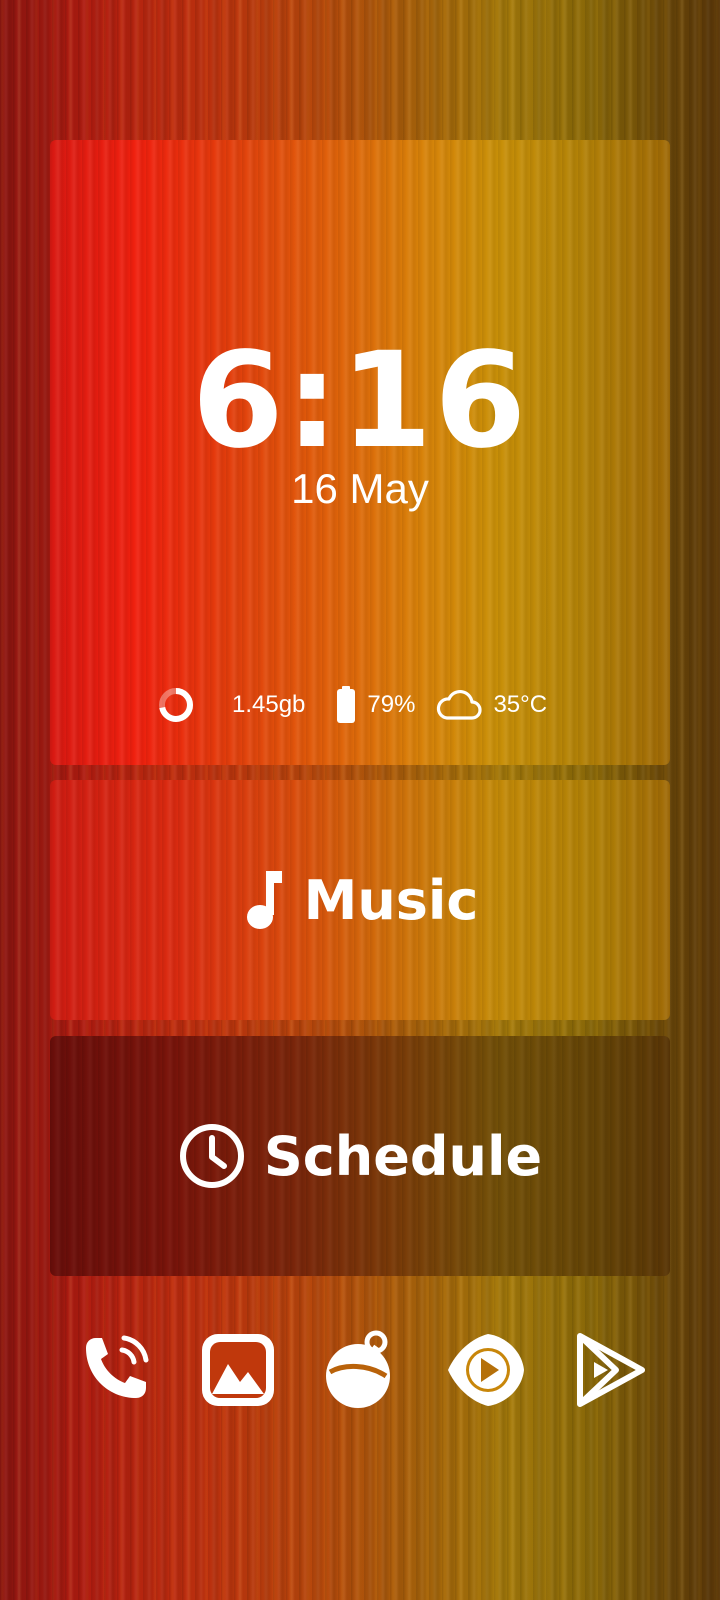 The width and height of the screenshot is (720, 1600). I want to click on music-widget: Music, so click(360, 900).